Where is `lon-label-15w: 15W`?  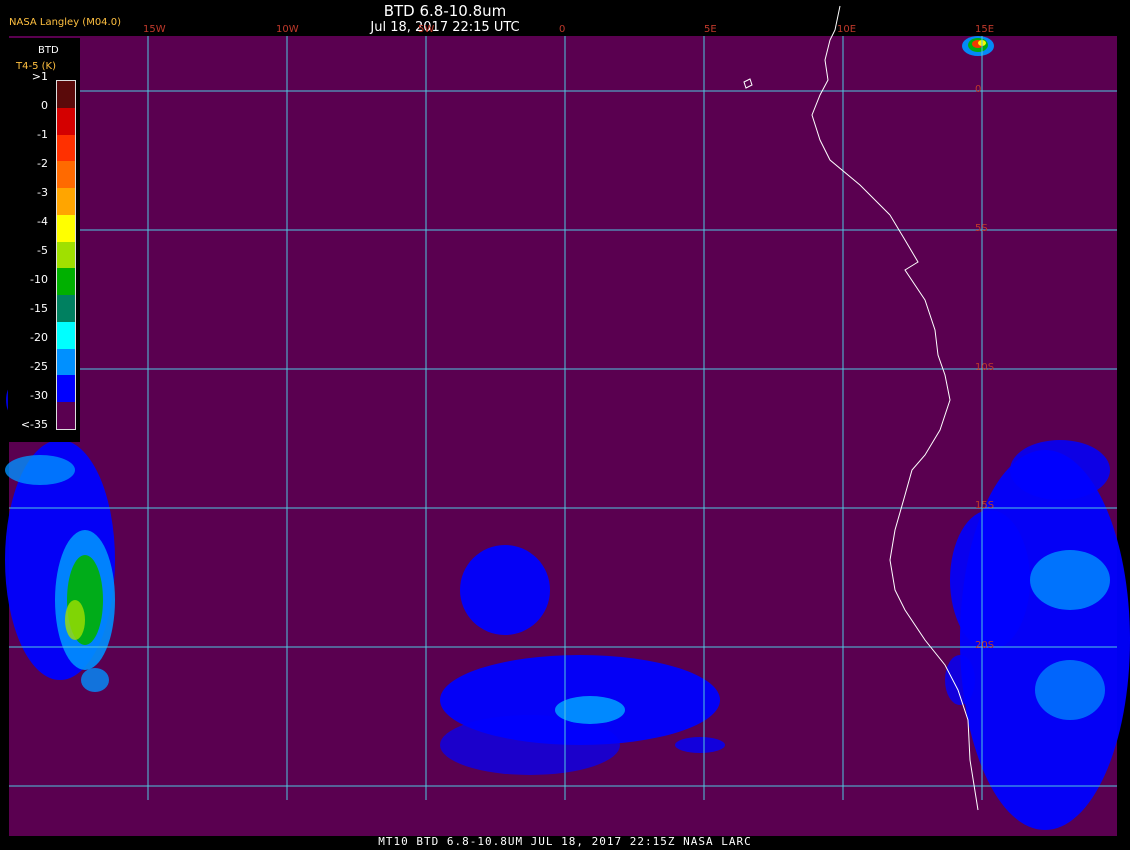 lon-label-15w: 15W is located at coordinates (154, 29).